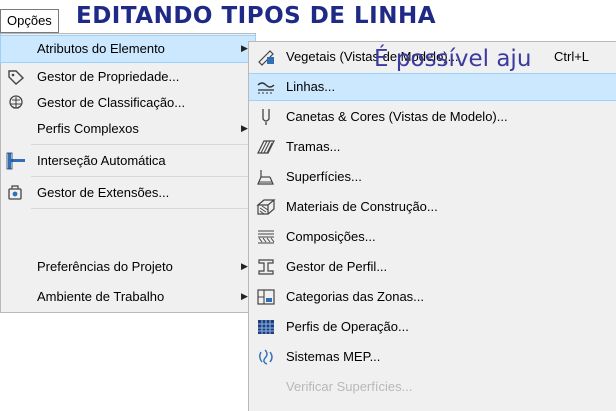  What do you see at coordinates (266, 147) in the screenshot?
I see `fills-icon` at bounding box center [266, 147].